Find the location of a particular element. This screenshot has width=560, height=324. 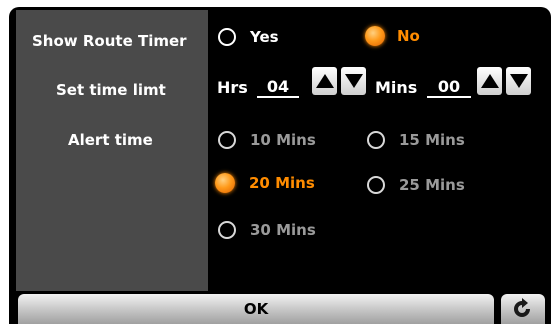

route-timer-yes-option: Yes is located at coordinates (248, 37).